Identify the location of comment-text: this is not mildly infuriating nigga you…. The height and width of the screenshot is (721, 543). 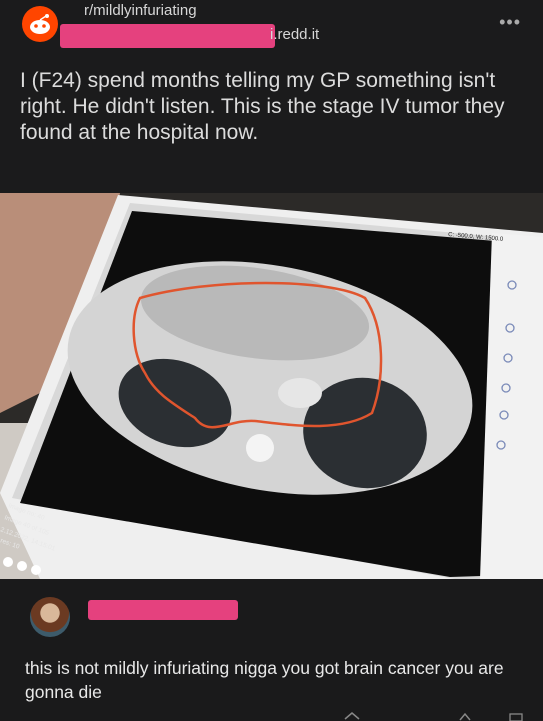
(264, 680).